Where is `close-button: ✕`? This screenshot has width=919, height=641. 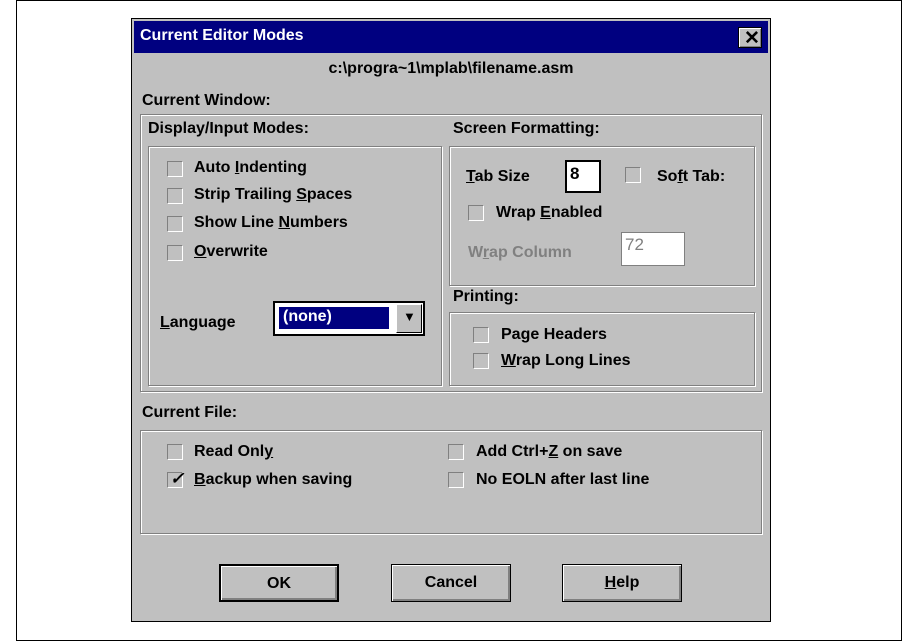 close-button: ✕ is located at coordinates (750, 38).